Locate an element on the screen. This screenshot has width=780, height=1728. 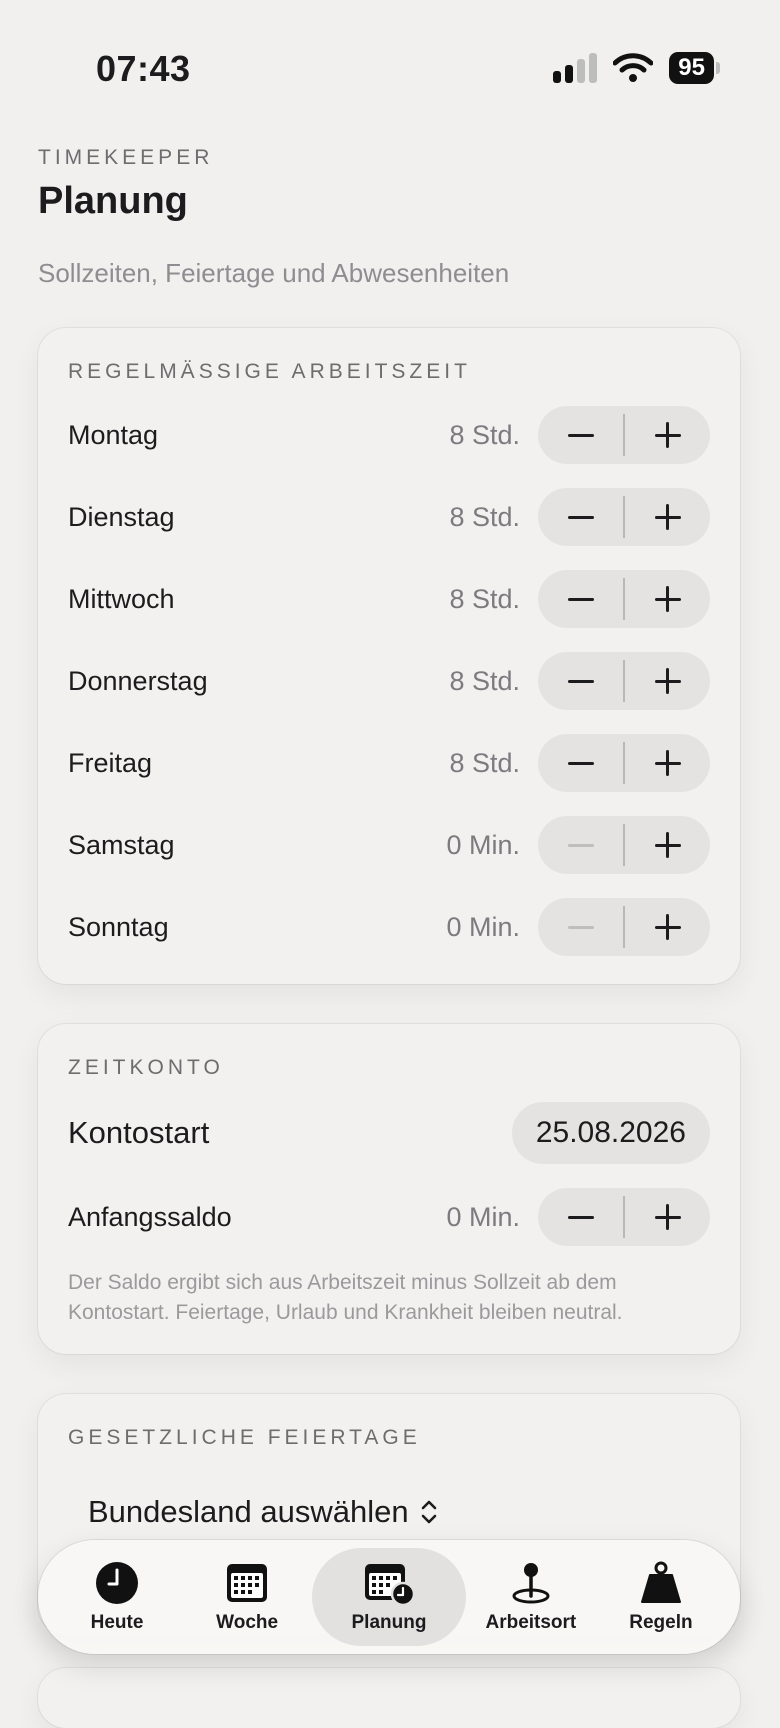
status-icons: 95 is located at coordinates (636, 68).